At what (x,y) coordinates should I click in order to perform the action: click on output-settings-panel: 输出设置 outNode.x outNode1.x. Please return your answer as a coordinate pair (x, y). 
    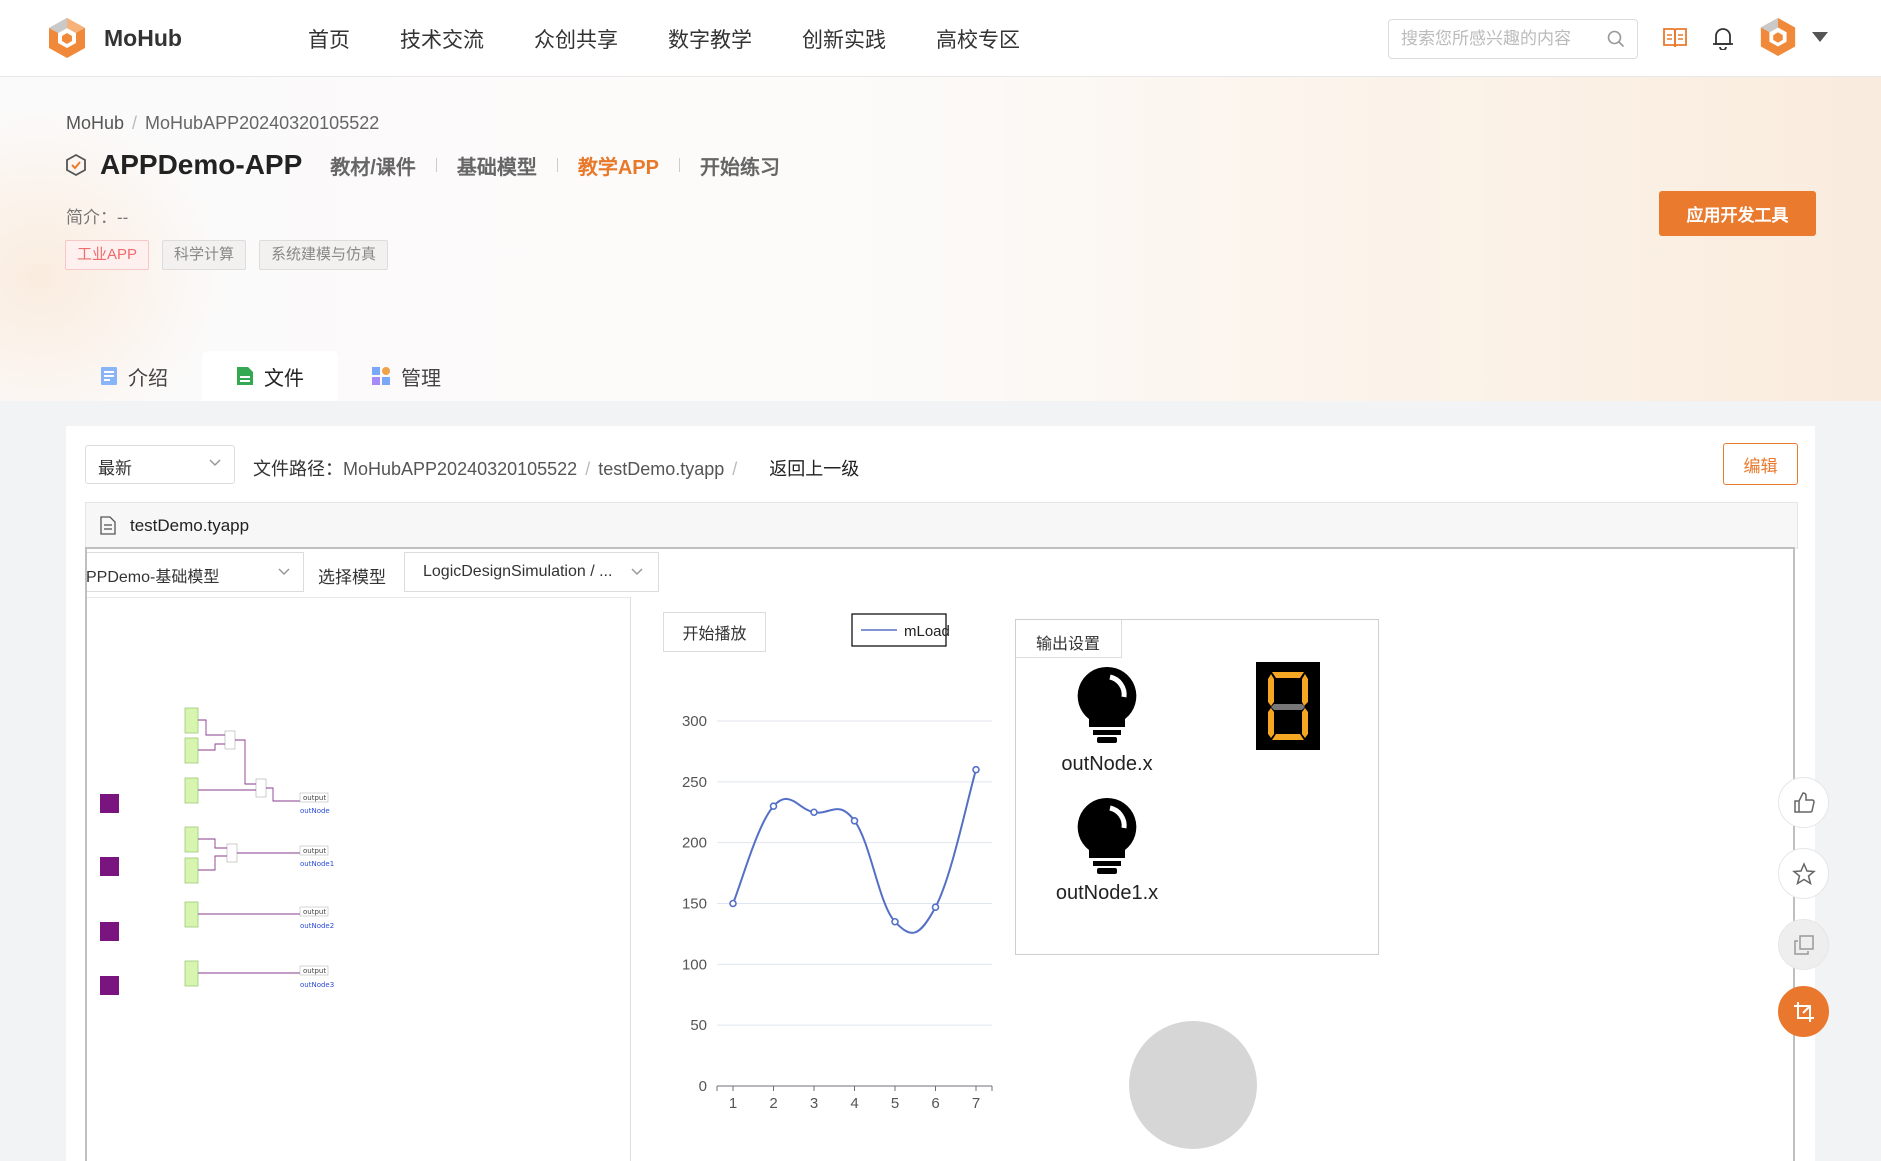
    Looking at the image, I should click on (1197, 787).